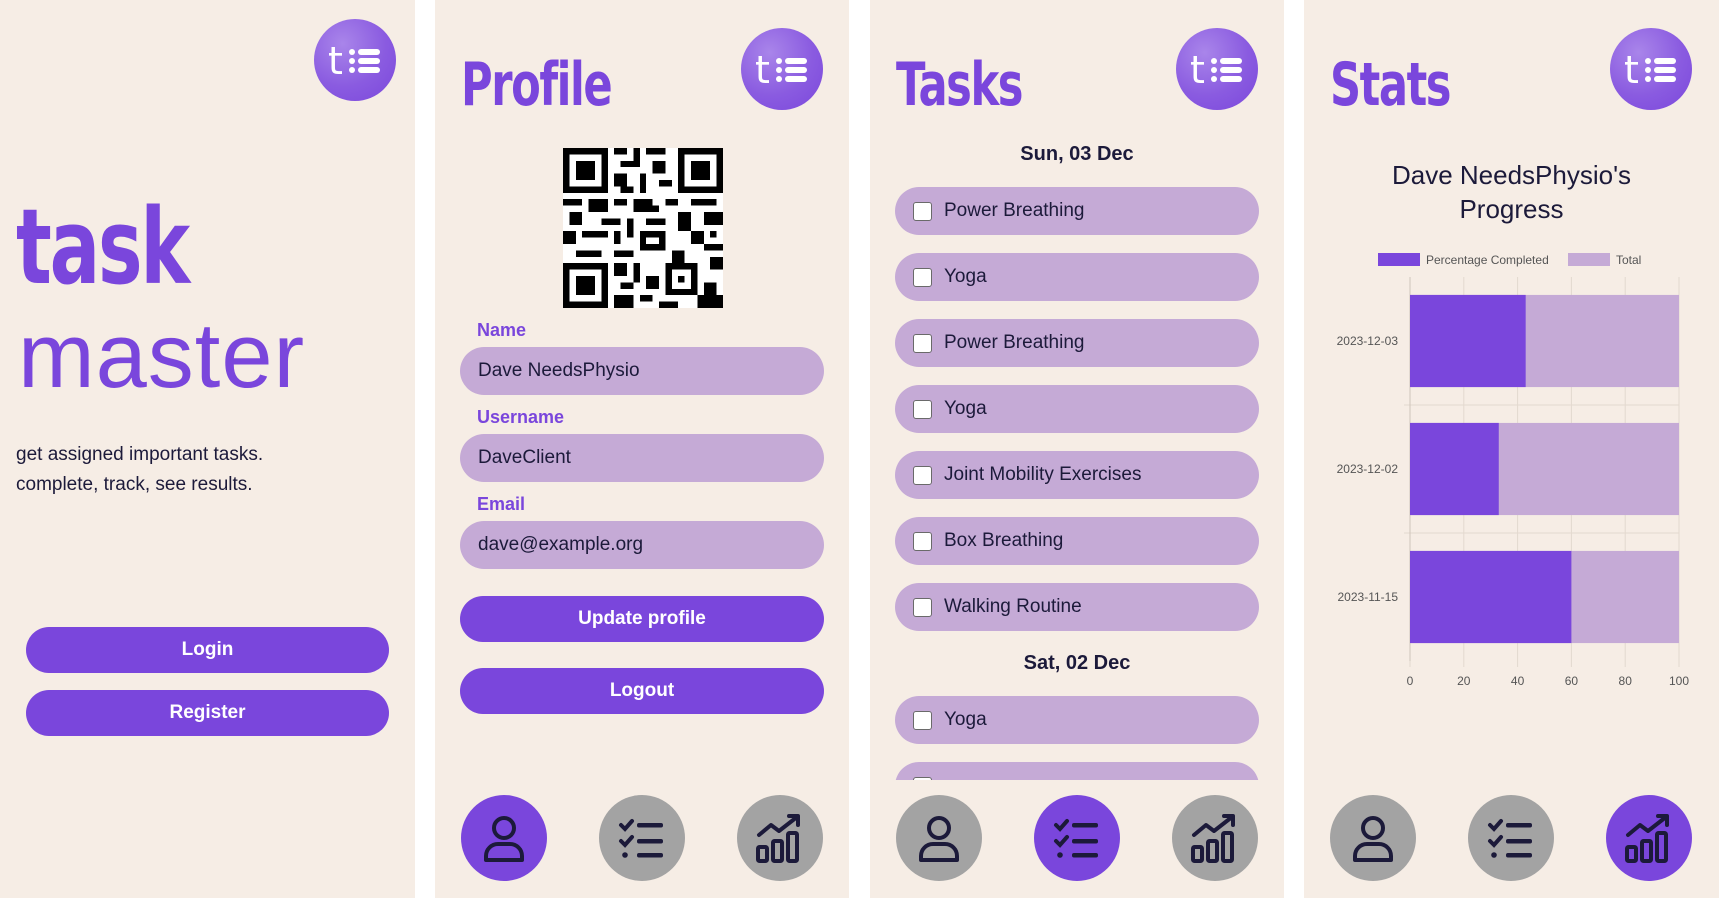  What do you see at coordinates (1487, 260) in the screenshot?
I see `legend-label: Percentage Completed` at bounding box center [1487, 260].